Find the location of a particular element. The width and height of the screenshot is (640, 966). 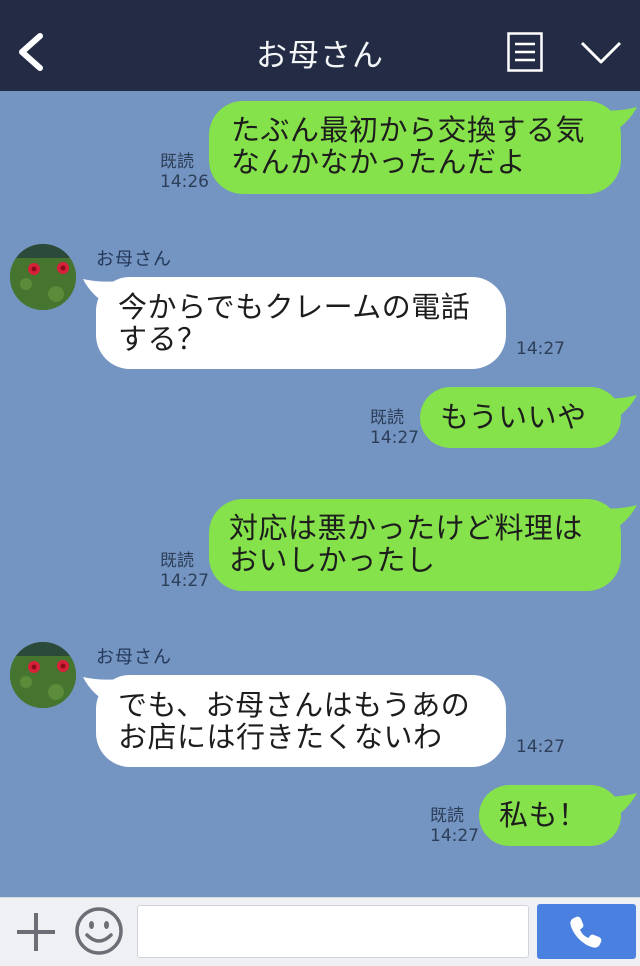

menu-icon is located at coordinates (525, 52).